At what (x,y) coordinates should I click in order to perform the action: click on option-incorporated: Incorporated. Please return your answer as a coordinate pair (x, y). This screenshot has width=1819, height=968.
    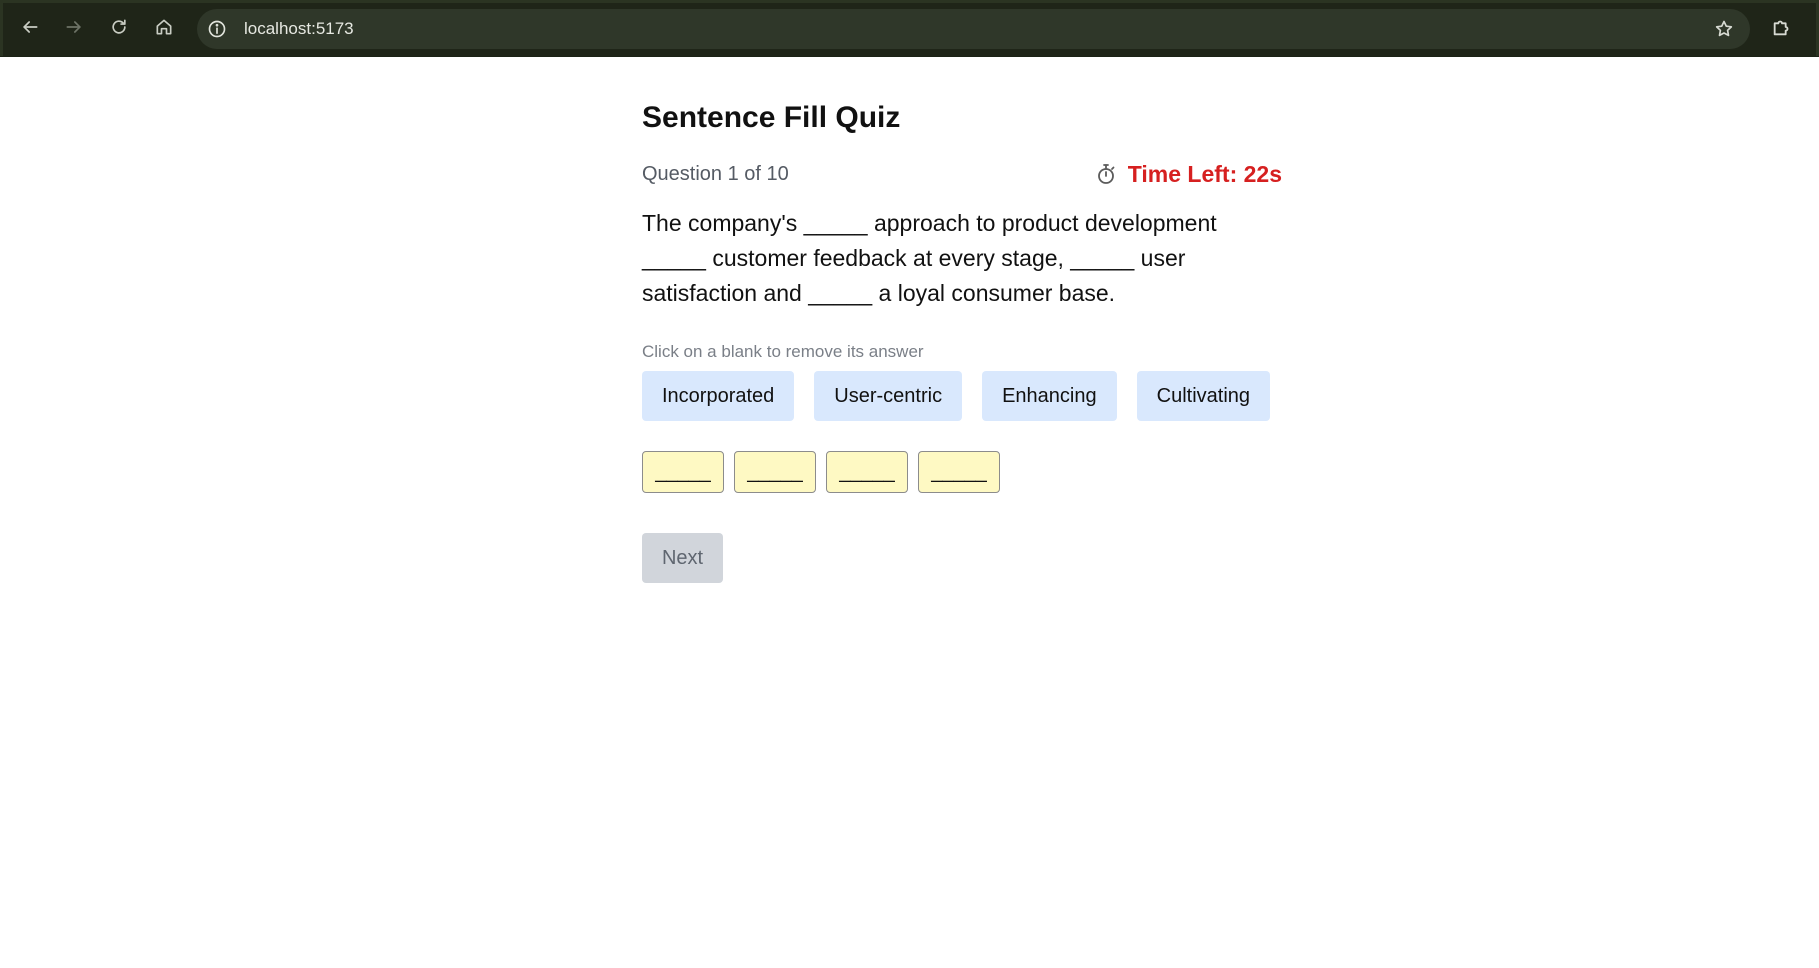
    Looking at the image, I should click on (718, 396).